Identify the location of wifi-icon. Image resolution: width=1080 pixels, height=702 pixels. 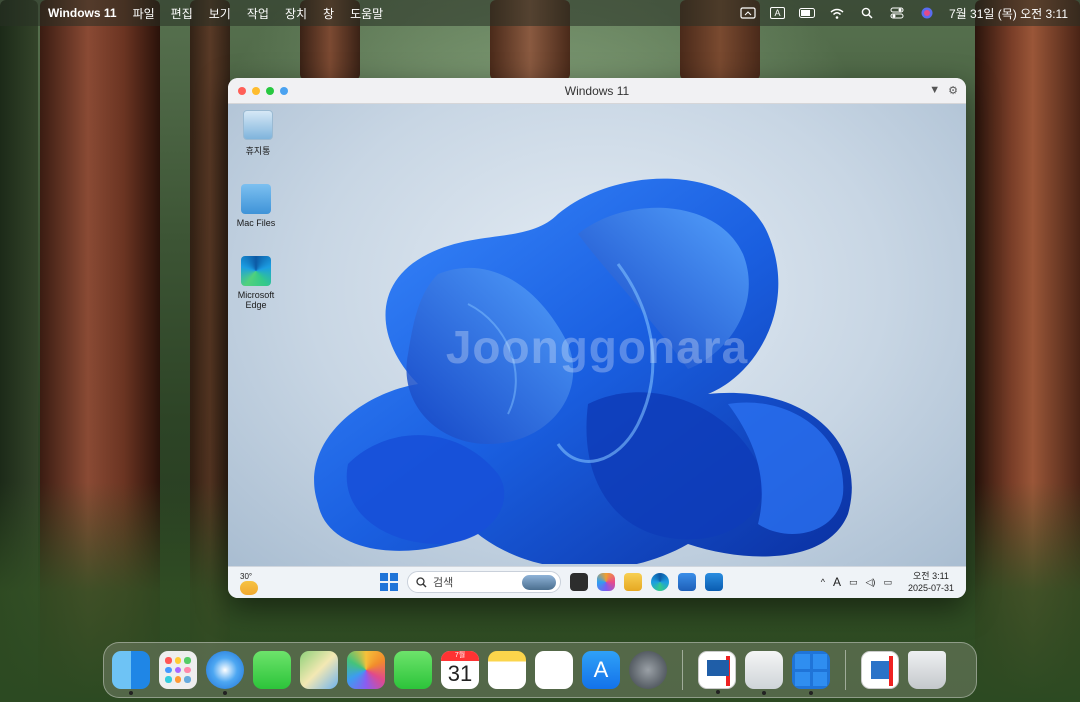
(837, 13).